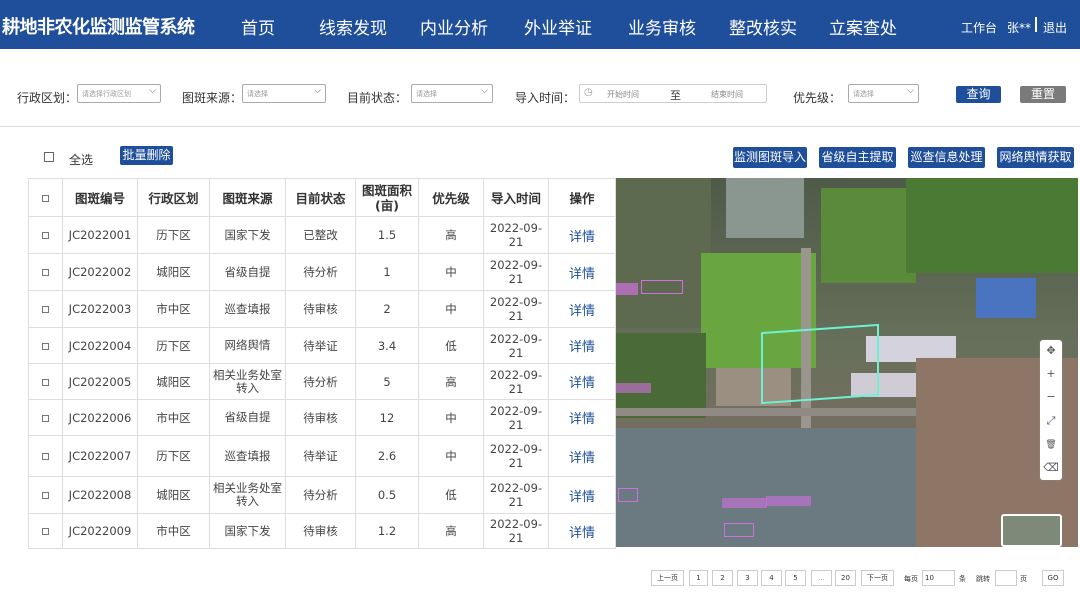  What do you see at coordinates (454, 26) in the screenshot?
I see `nav-office-analysis: 内业分析` at bounding box center [454, 26].